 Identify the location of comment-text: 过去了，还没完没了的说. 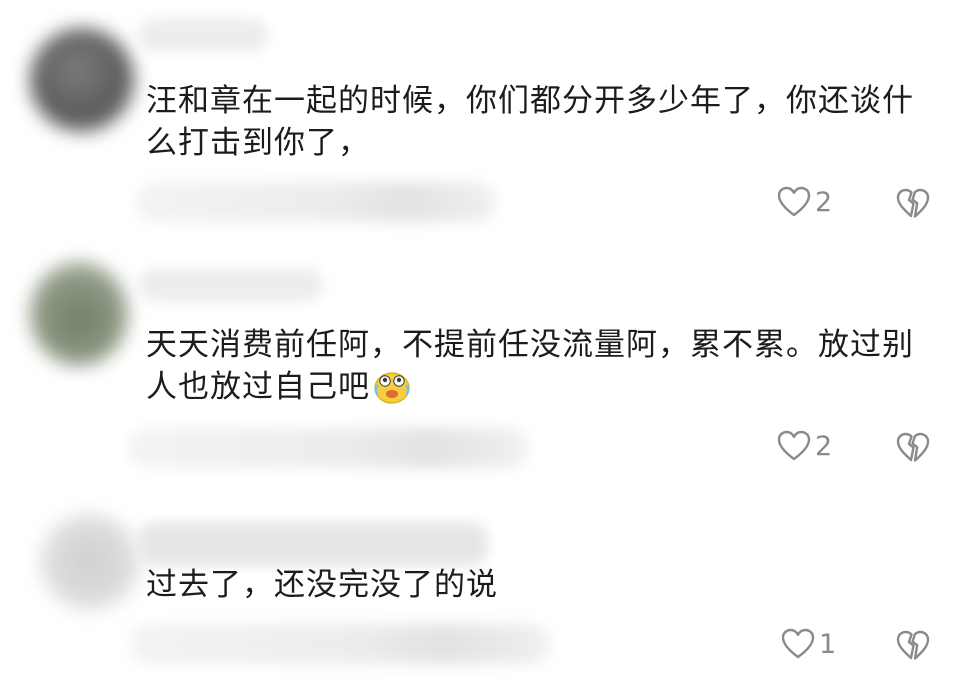
(322, 585).